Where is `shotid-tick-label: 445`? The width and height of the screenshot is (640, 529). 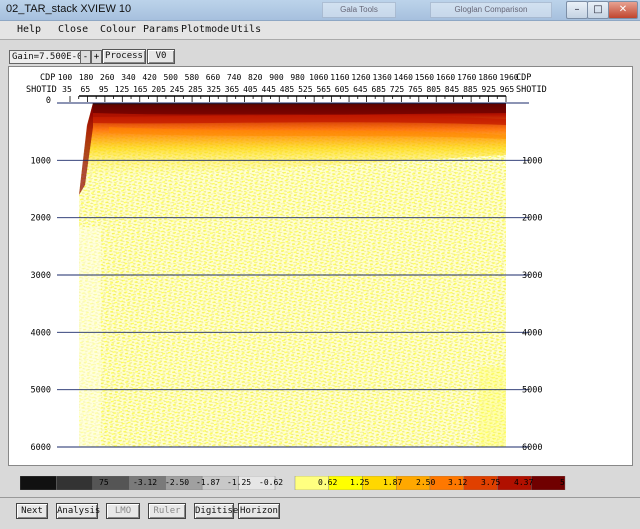 shotid-tick-label: 445 is located at coordinates (268, 89).